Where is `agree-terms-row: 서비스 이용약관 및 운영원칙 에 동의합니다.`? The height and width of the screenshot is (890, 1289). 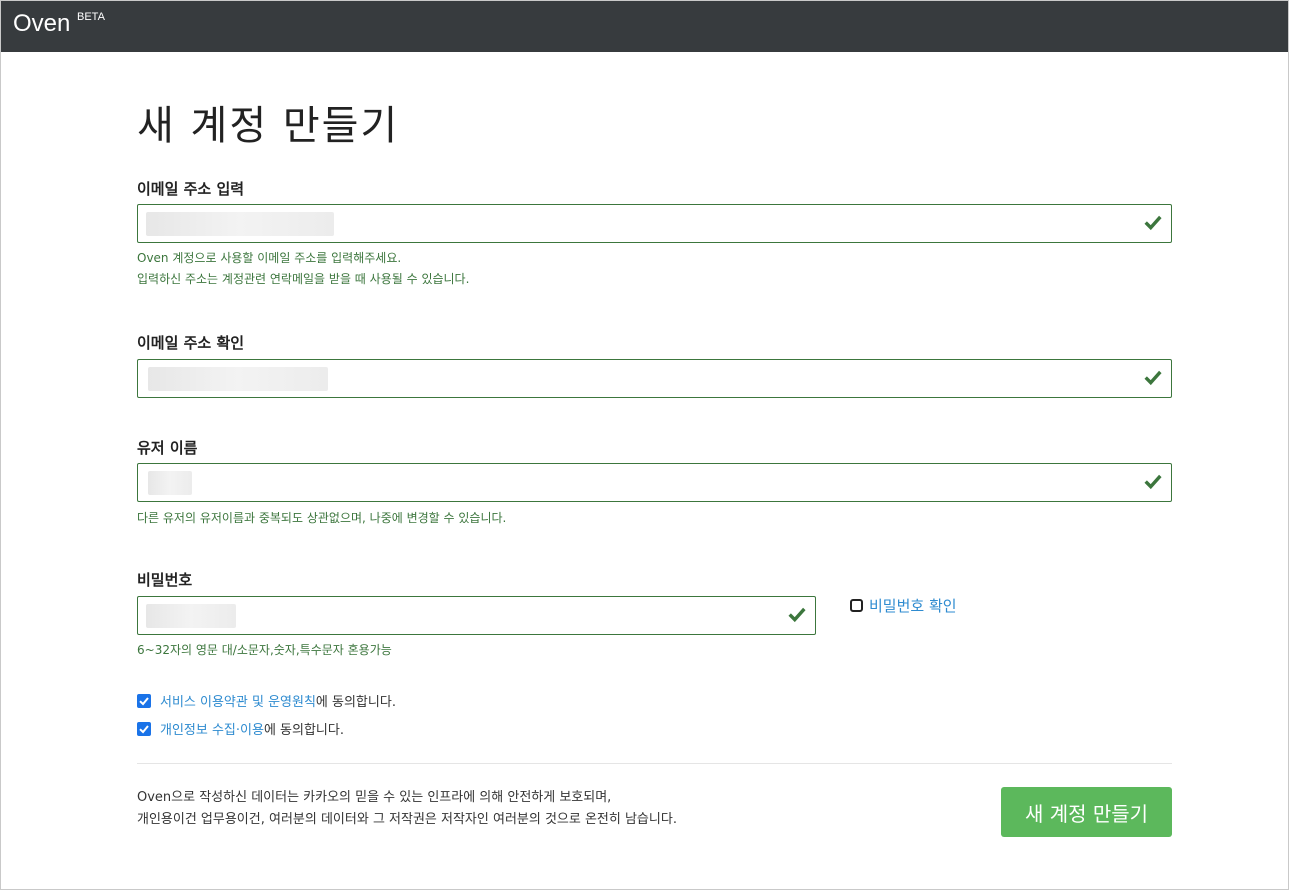
agree-terms-row: 서비스 이용약관 및 운영원칙 에 동의합니다. is located at coordinates (266, 700).